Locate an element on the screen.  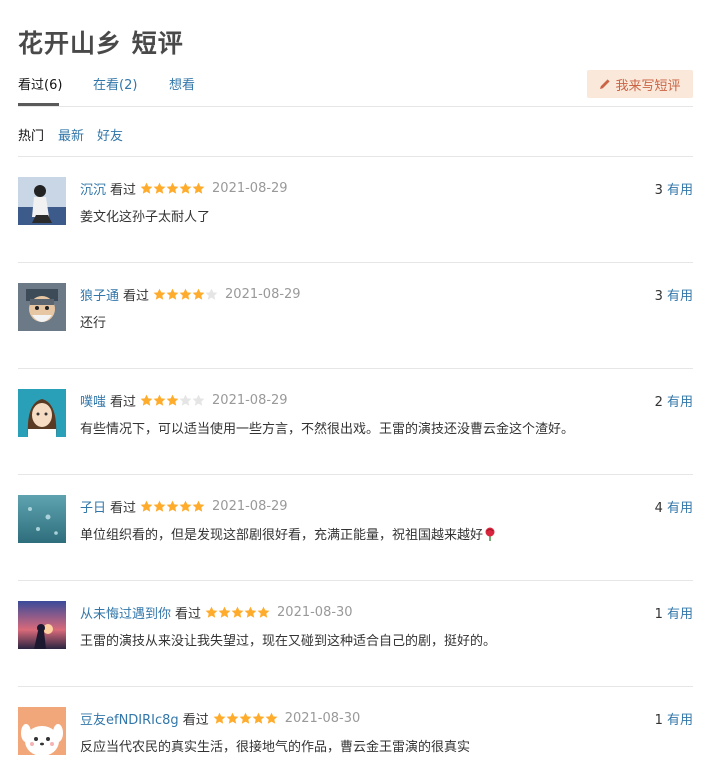
user-name: 噗嗤 is located at coordinates (93, 400).